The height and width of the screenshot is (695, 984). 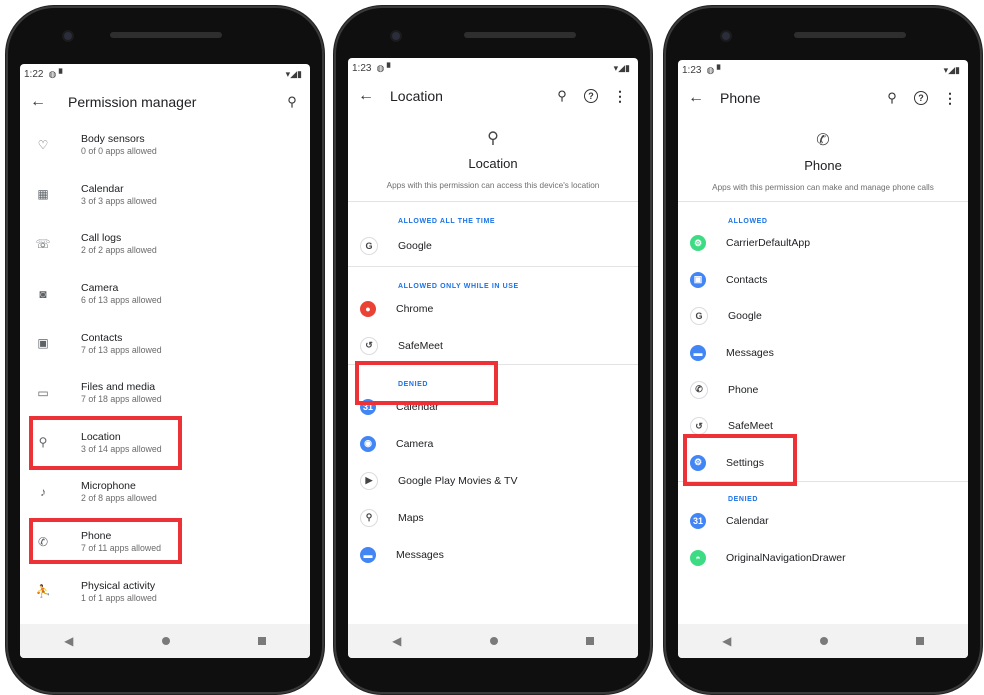 I want to click on permission-text: Call logs 2 of 2 apps allowed, so click(x=119, y=243).